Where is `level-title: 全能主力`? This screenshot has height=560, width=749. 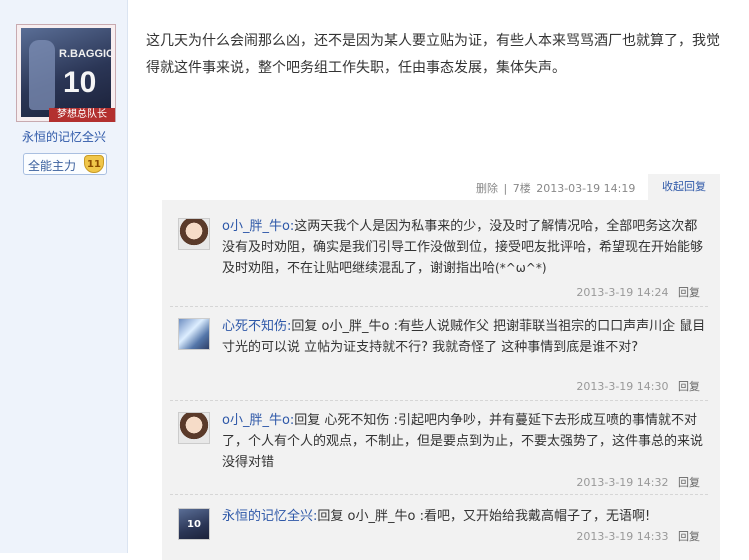
level-title: 全能主力 is located at coordinates (52, 166).